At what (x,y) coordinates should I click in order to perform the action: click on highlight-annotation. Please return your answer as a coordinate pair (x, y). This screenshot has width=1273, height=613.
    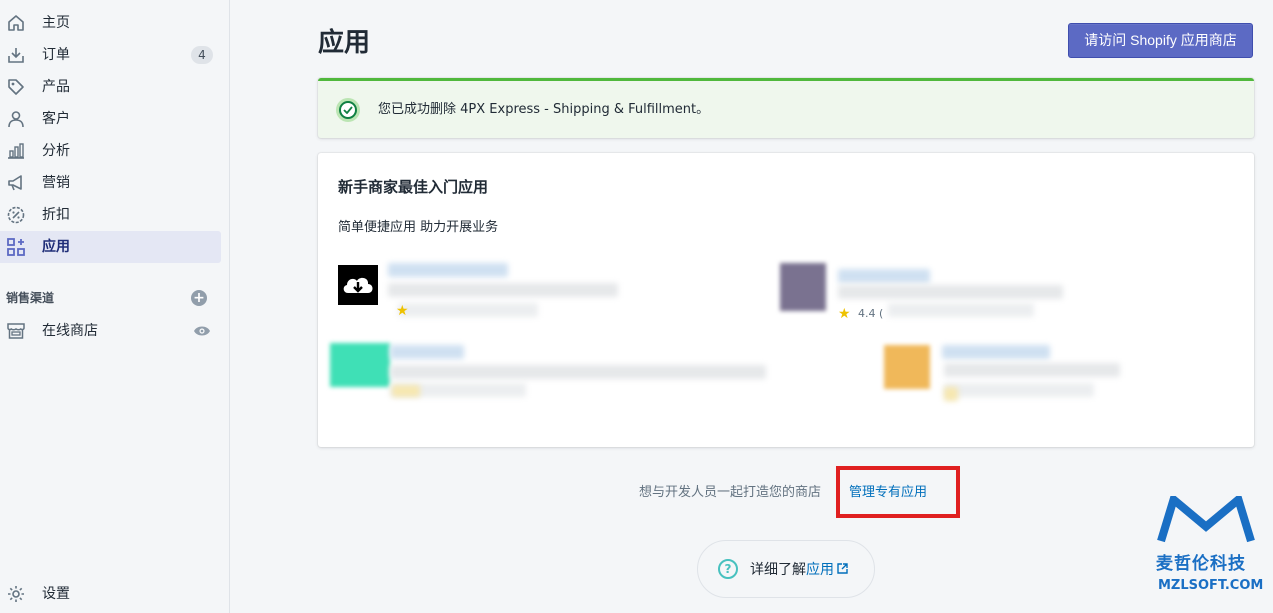
    Looking at the image, I should click on (898, 492).